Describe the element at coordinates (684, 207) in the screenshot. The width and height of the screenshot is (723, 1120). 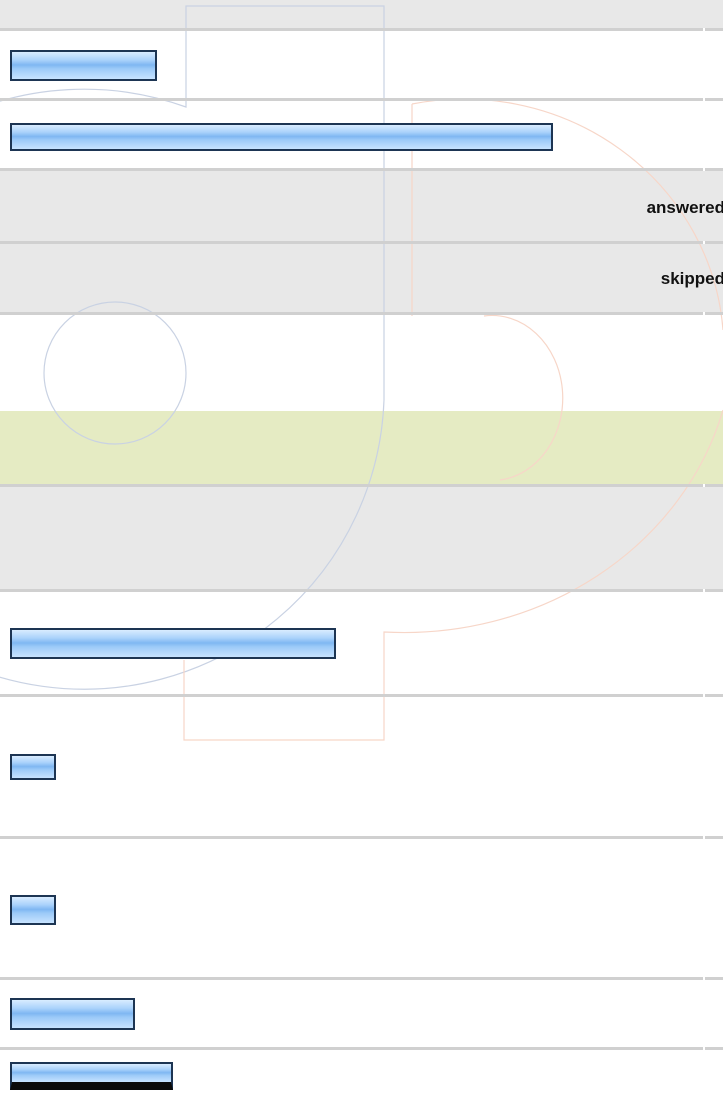
I see `answered-label: answered` at that location.